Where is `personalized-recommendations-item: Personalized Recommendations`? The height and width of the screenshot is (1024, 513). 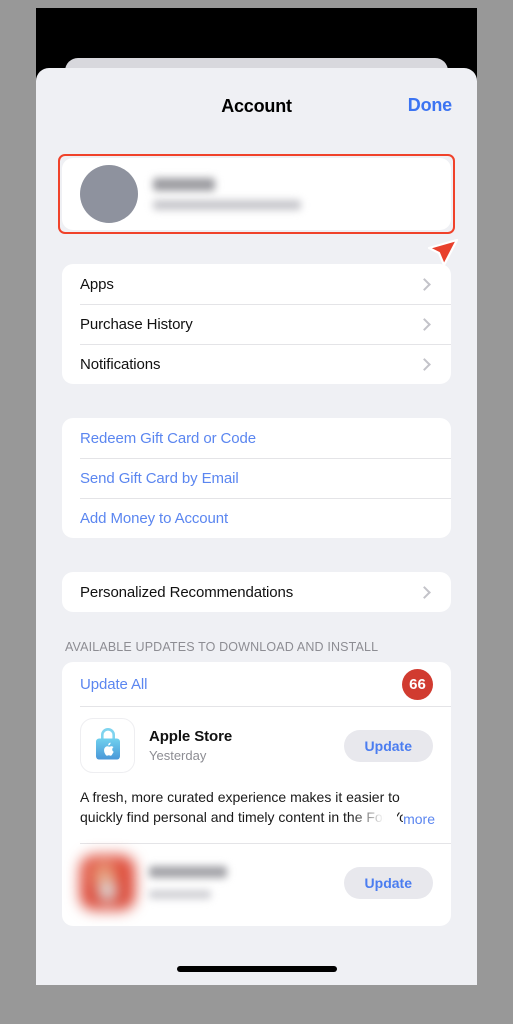
personalized-recommendations-item: Personalized Recommendations is located at coordinates (256, 592).